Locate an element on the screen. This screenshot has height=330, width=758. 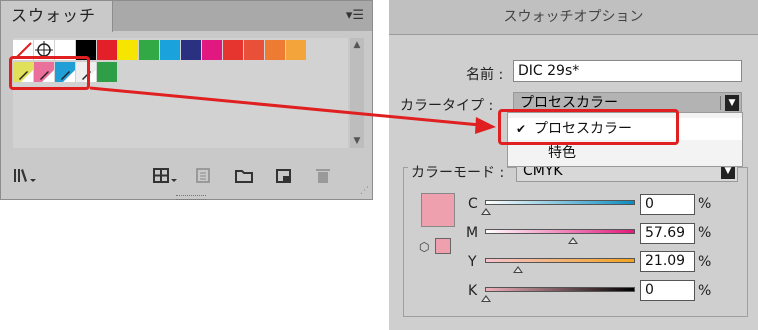
annotation-arrow is located at coordinates (292, 110).